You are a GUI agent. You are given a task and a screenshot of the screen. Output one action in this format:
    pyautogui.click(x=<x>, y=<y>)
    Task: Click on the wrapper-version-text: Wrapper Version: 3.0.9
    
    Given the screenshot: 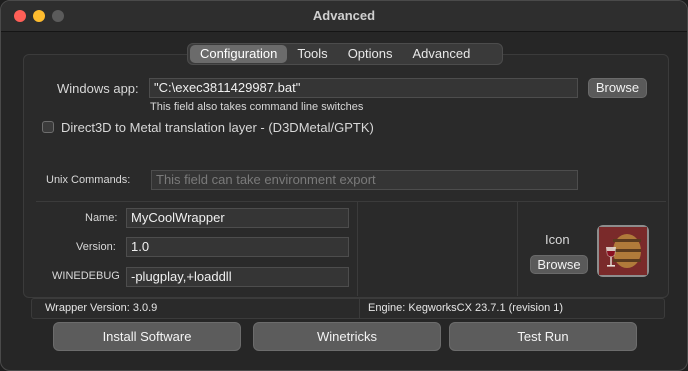 What is the action you would take?
    pyautogui.click(x=101, y=308)
    